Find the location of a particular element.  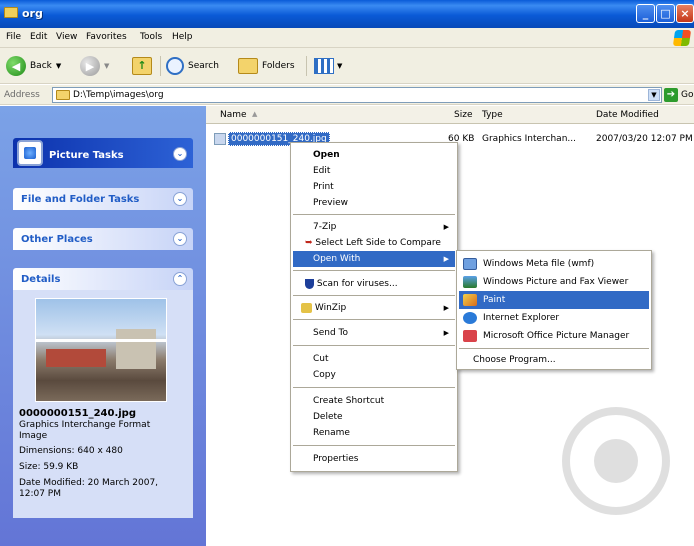

open-with-viewer-label: Windows Picture and Fax Viewer is located at coordinates (556, 282).